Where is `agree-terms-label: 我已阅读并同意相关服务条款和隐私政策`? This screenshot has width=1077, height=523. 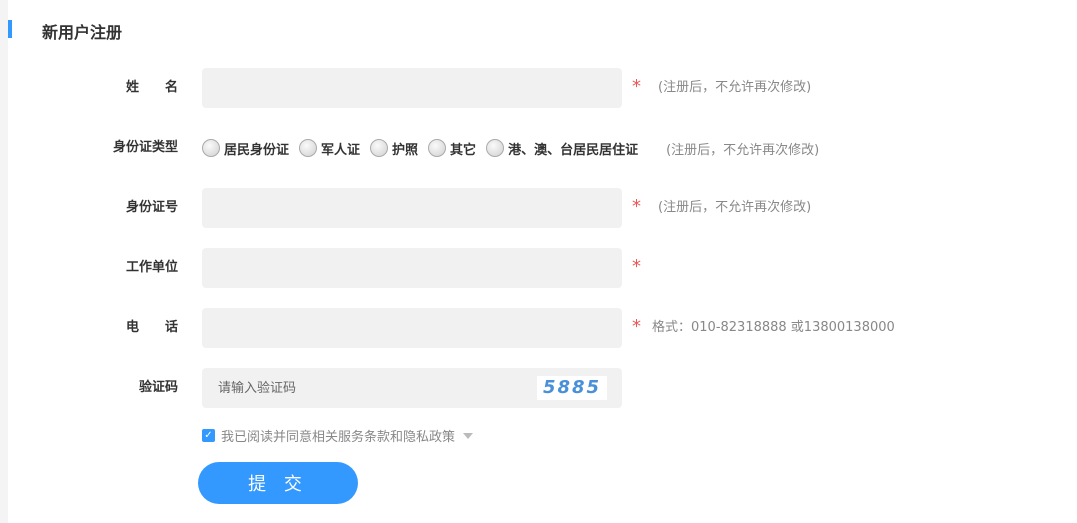 agree-terms-label: 我已阅读并同意相关服务条款和隐私政策 is located at coordinates (338, 437).